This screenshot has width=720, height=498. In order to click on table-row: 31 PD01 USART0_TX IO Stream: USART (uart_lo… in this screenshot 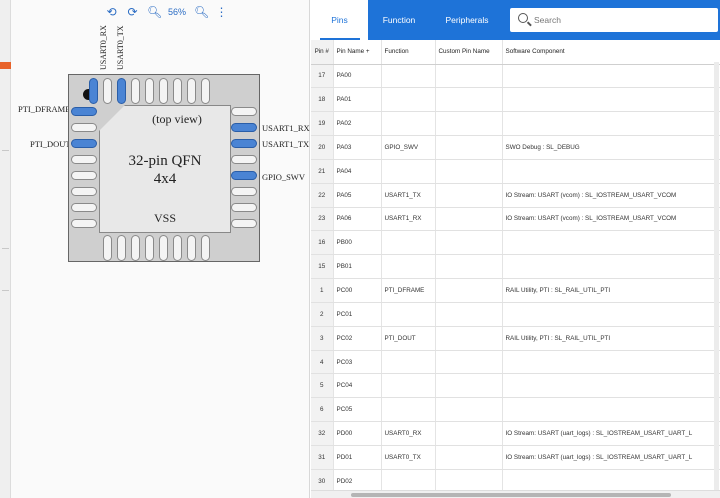, I will do `click(515, 457)`.